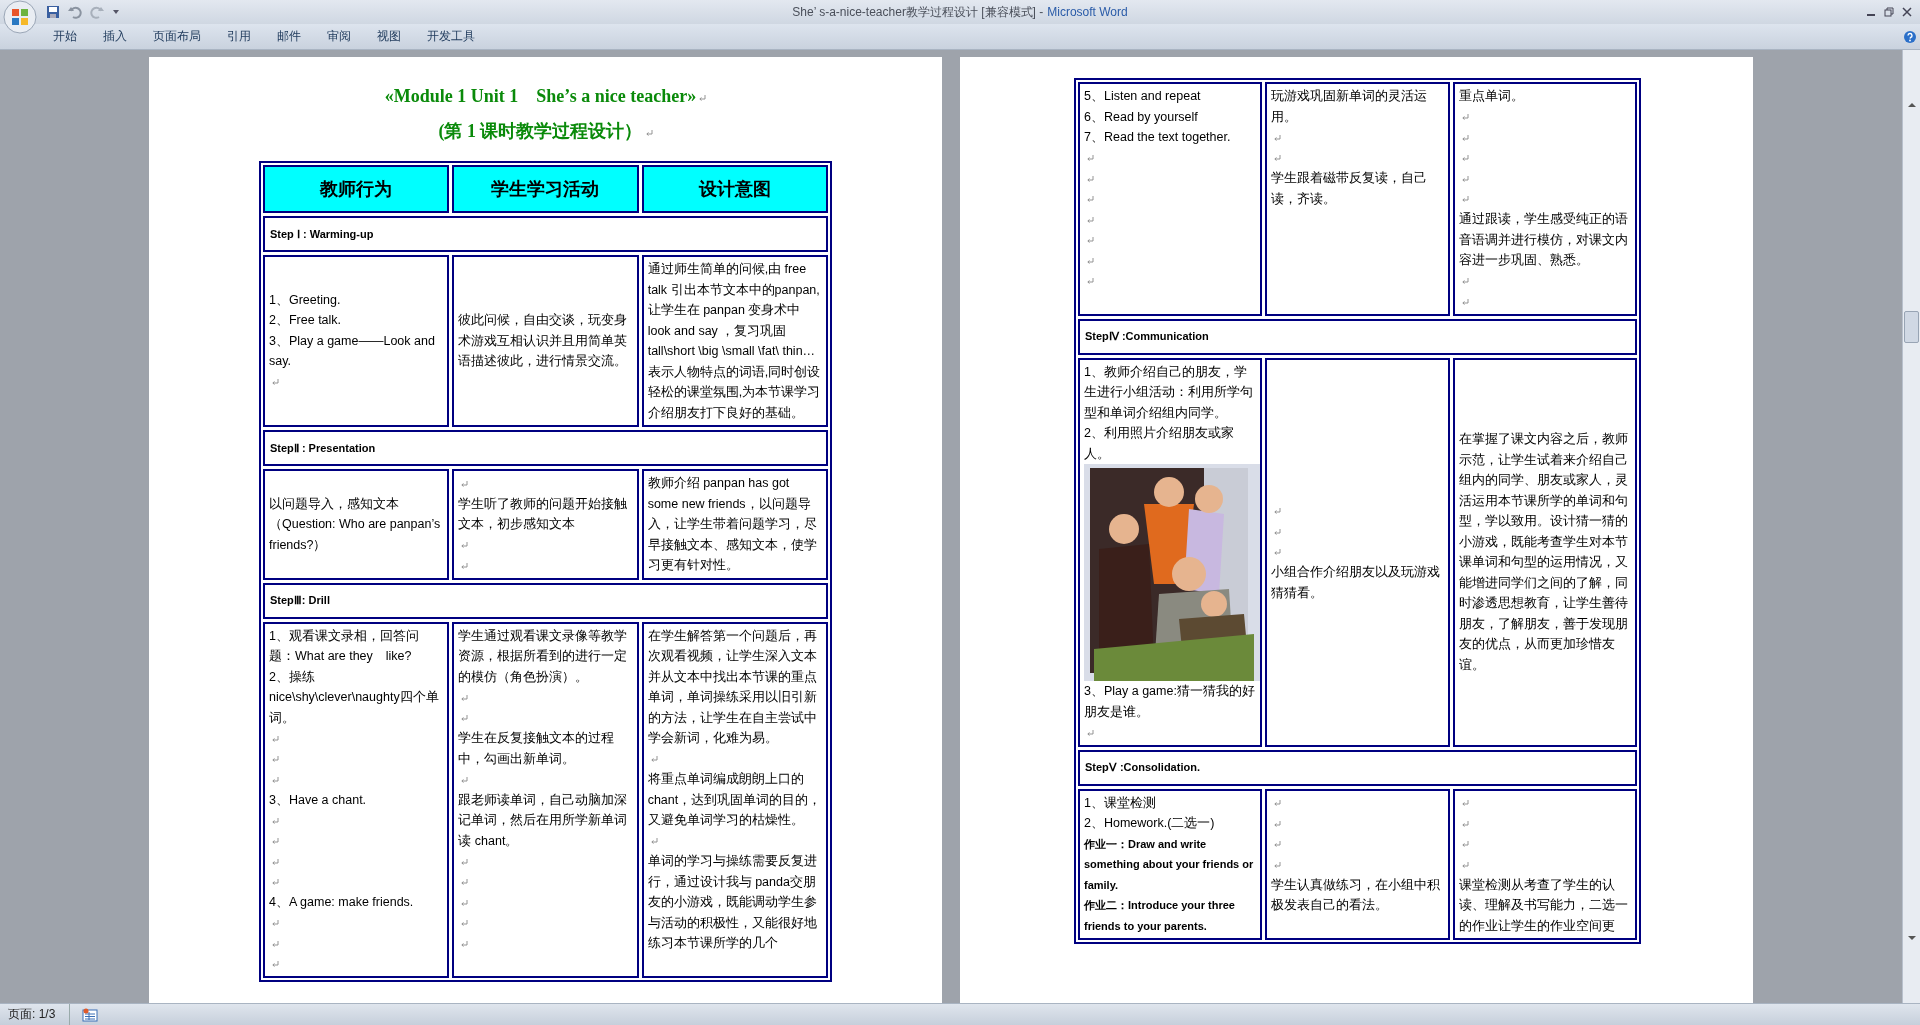  What do you see at coordinates (1910, 36) in the screenshot?
I see `help-icon` at bounding box center [1910, 36].